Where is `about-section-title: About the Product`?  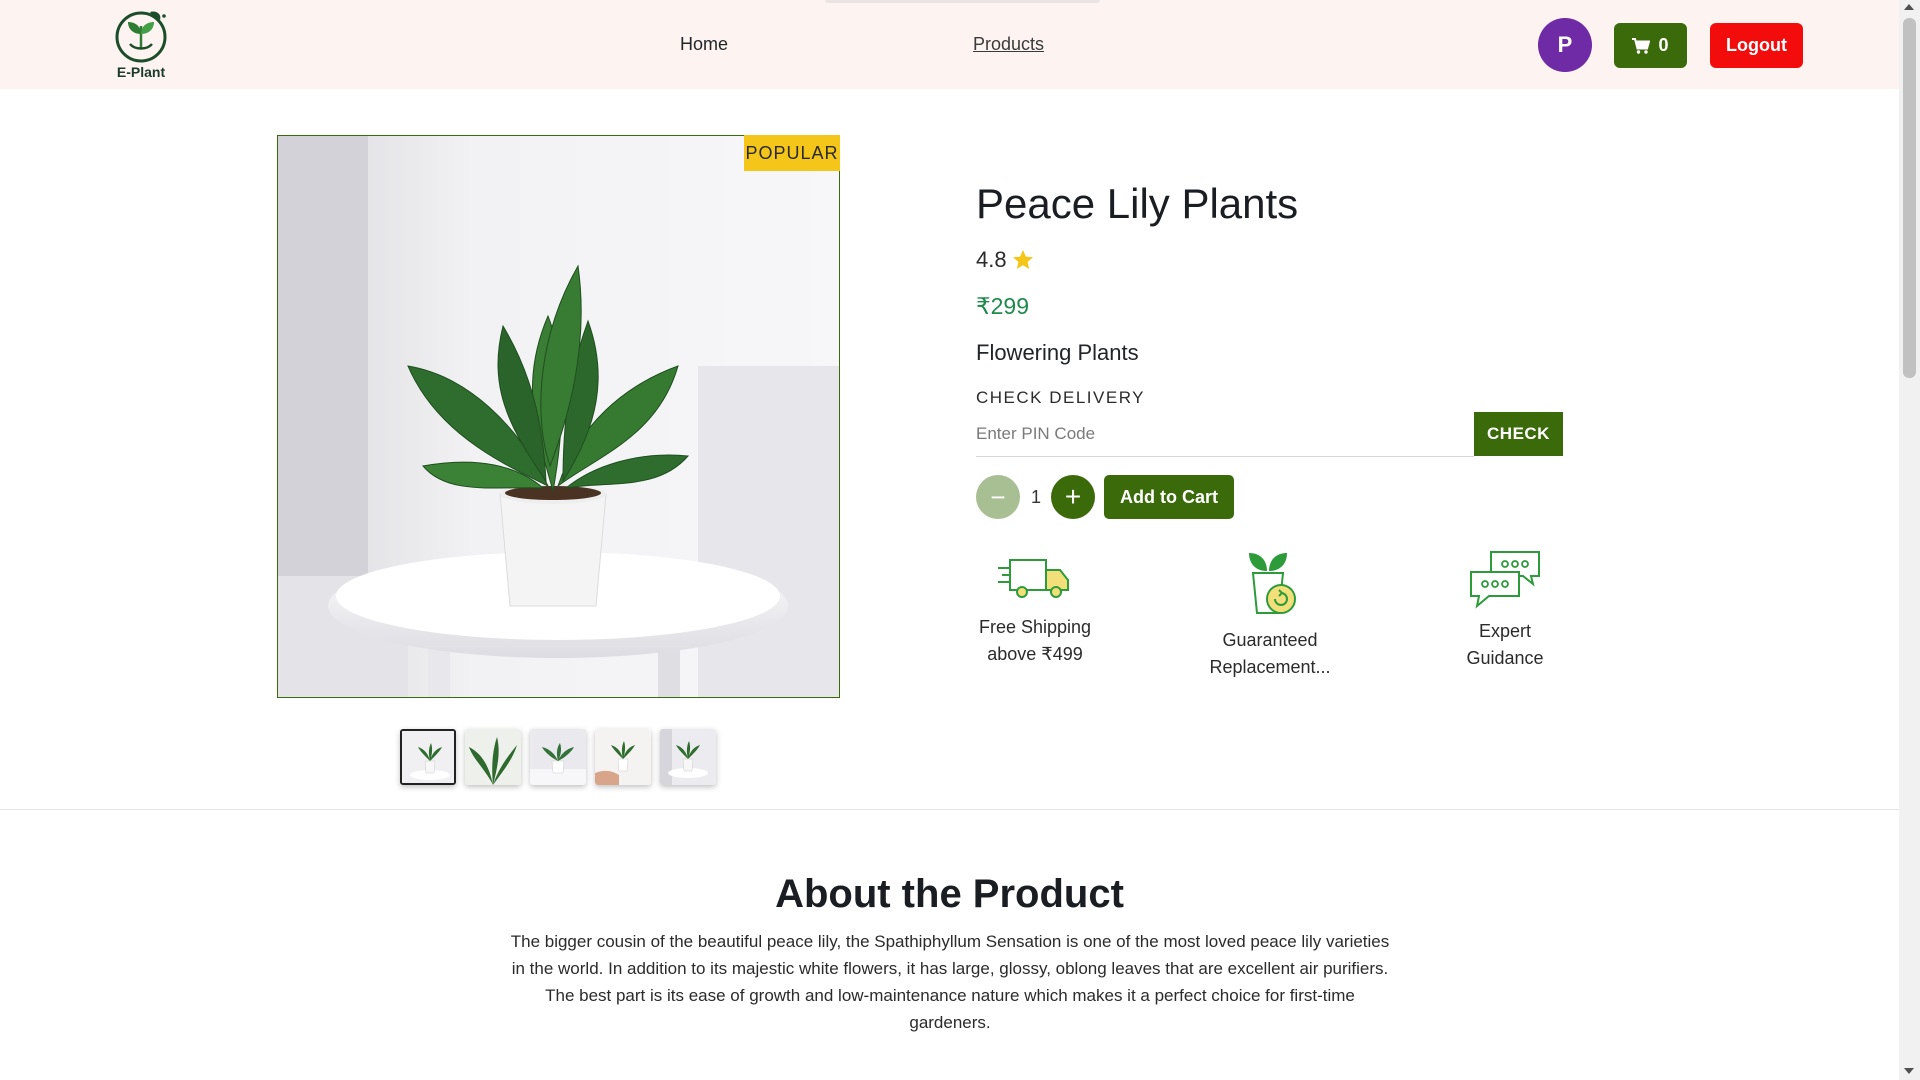
about-section-title: About the Product is located at coordinates (949, 894).